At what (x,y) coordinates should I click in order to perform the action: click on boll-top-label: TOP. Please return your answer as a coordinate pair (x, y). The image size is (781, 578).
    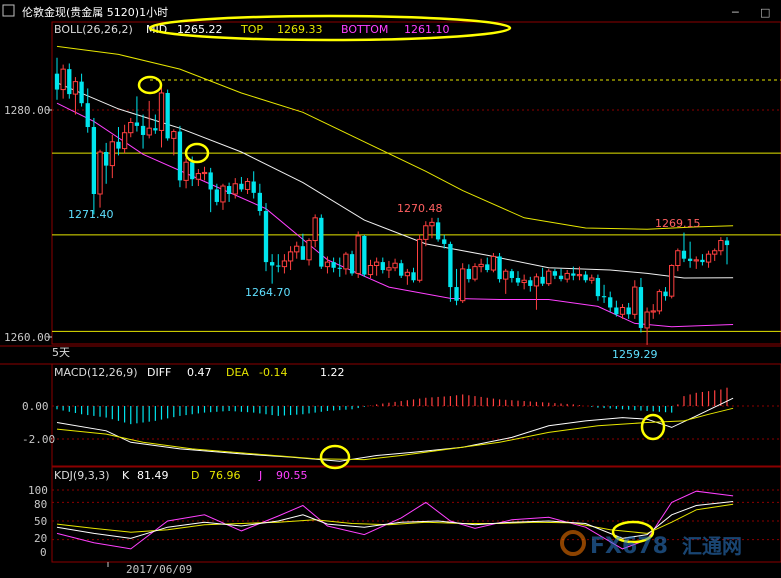
    Looking at the image, I should click on (251, 29).